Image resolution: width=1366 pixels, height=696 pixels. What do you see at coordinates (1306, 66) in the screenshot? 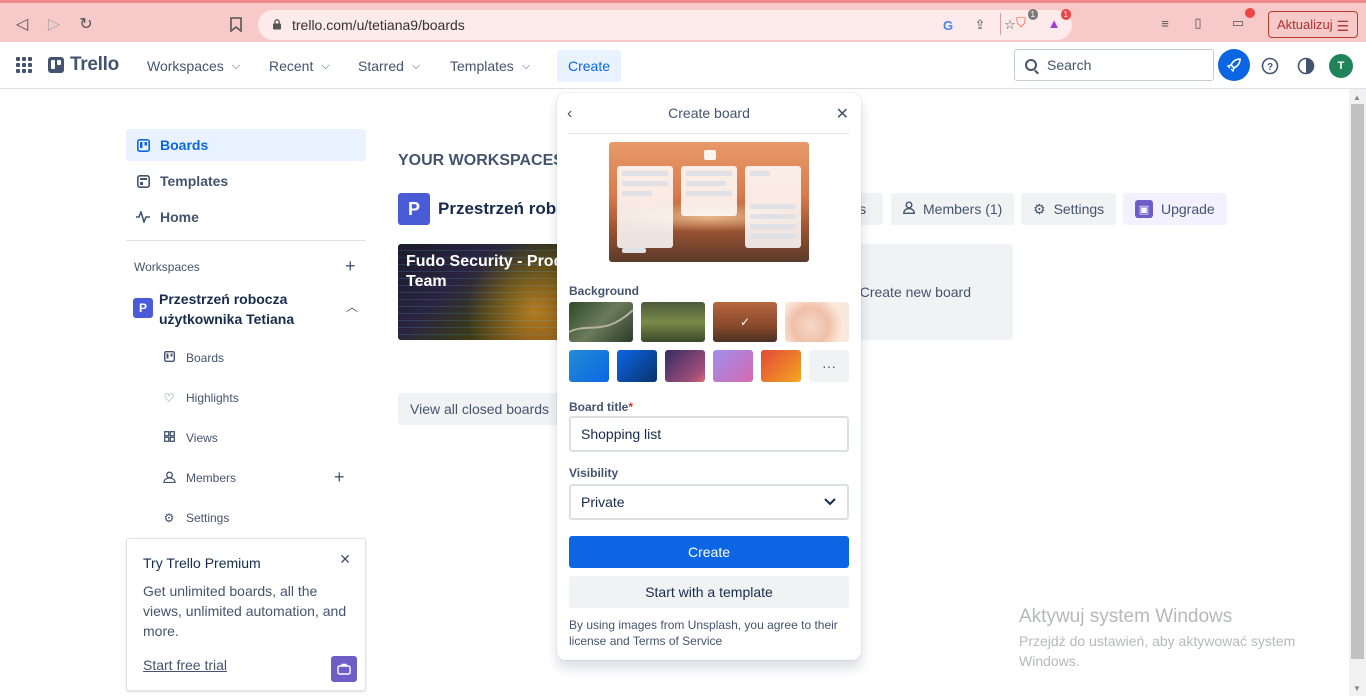
I see `theme-icon` at bounding box center [1306, 66].